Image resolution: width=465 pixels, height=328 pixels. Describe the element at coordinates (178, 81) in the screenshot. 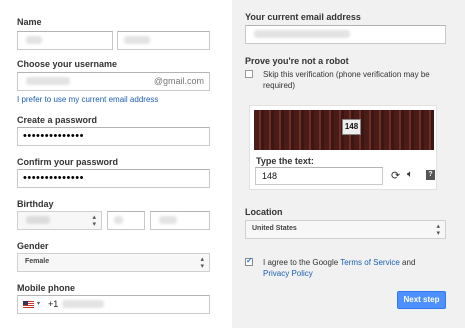

I see `gmail-suffix: @gmail.com` at that location.